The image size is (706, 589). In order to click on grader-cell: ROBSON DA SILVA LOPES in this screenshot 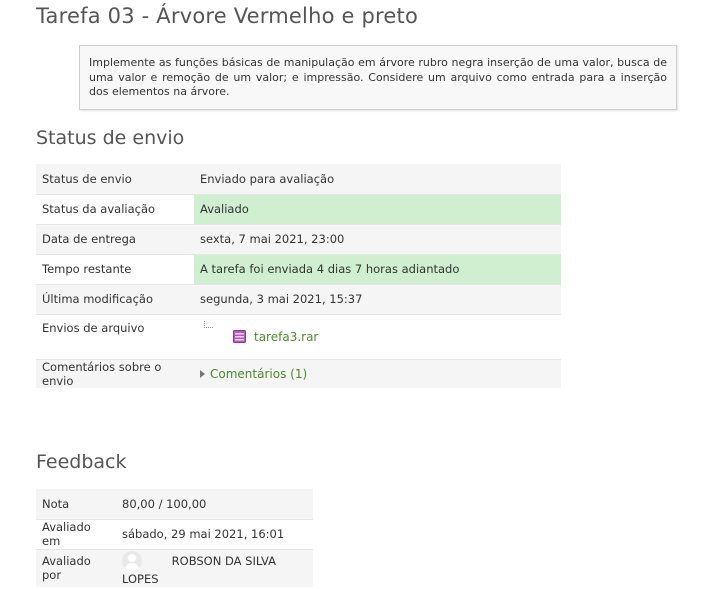, I will do `click(214, 567)`.